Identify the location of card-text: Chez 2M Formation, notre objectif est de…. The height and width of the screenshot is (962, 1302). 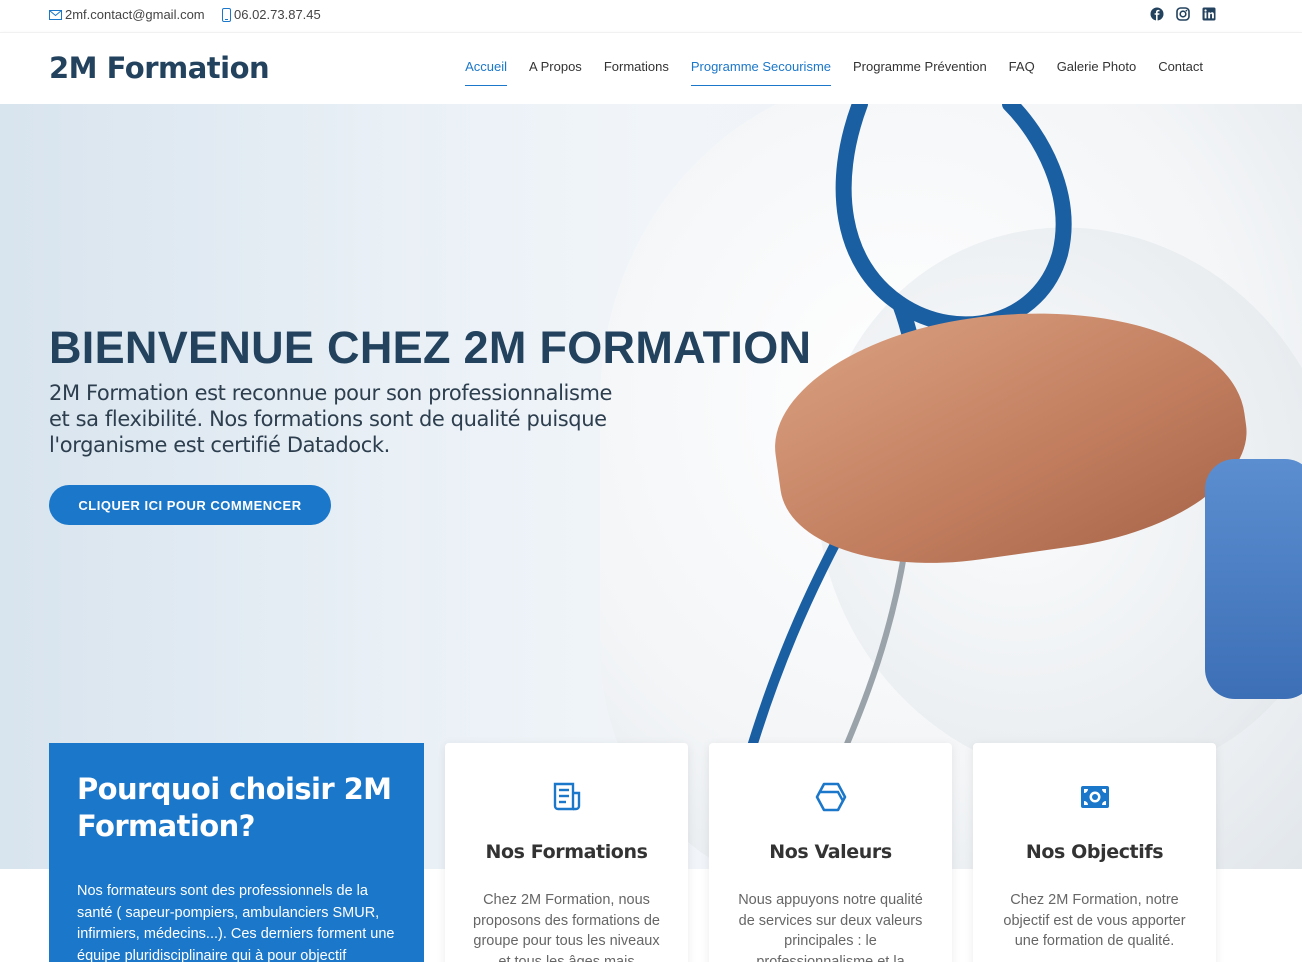
(1094, 920).